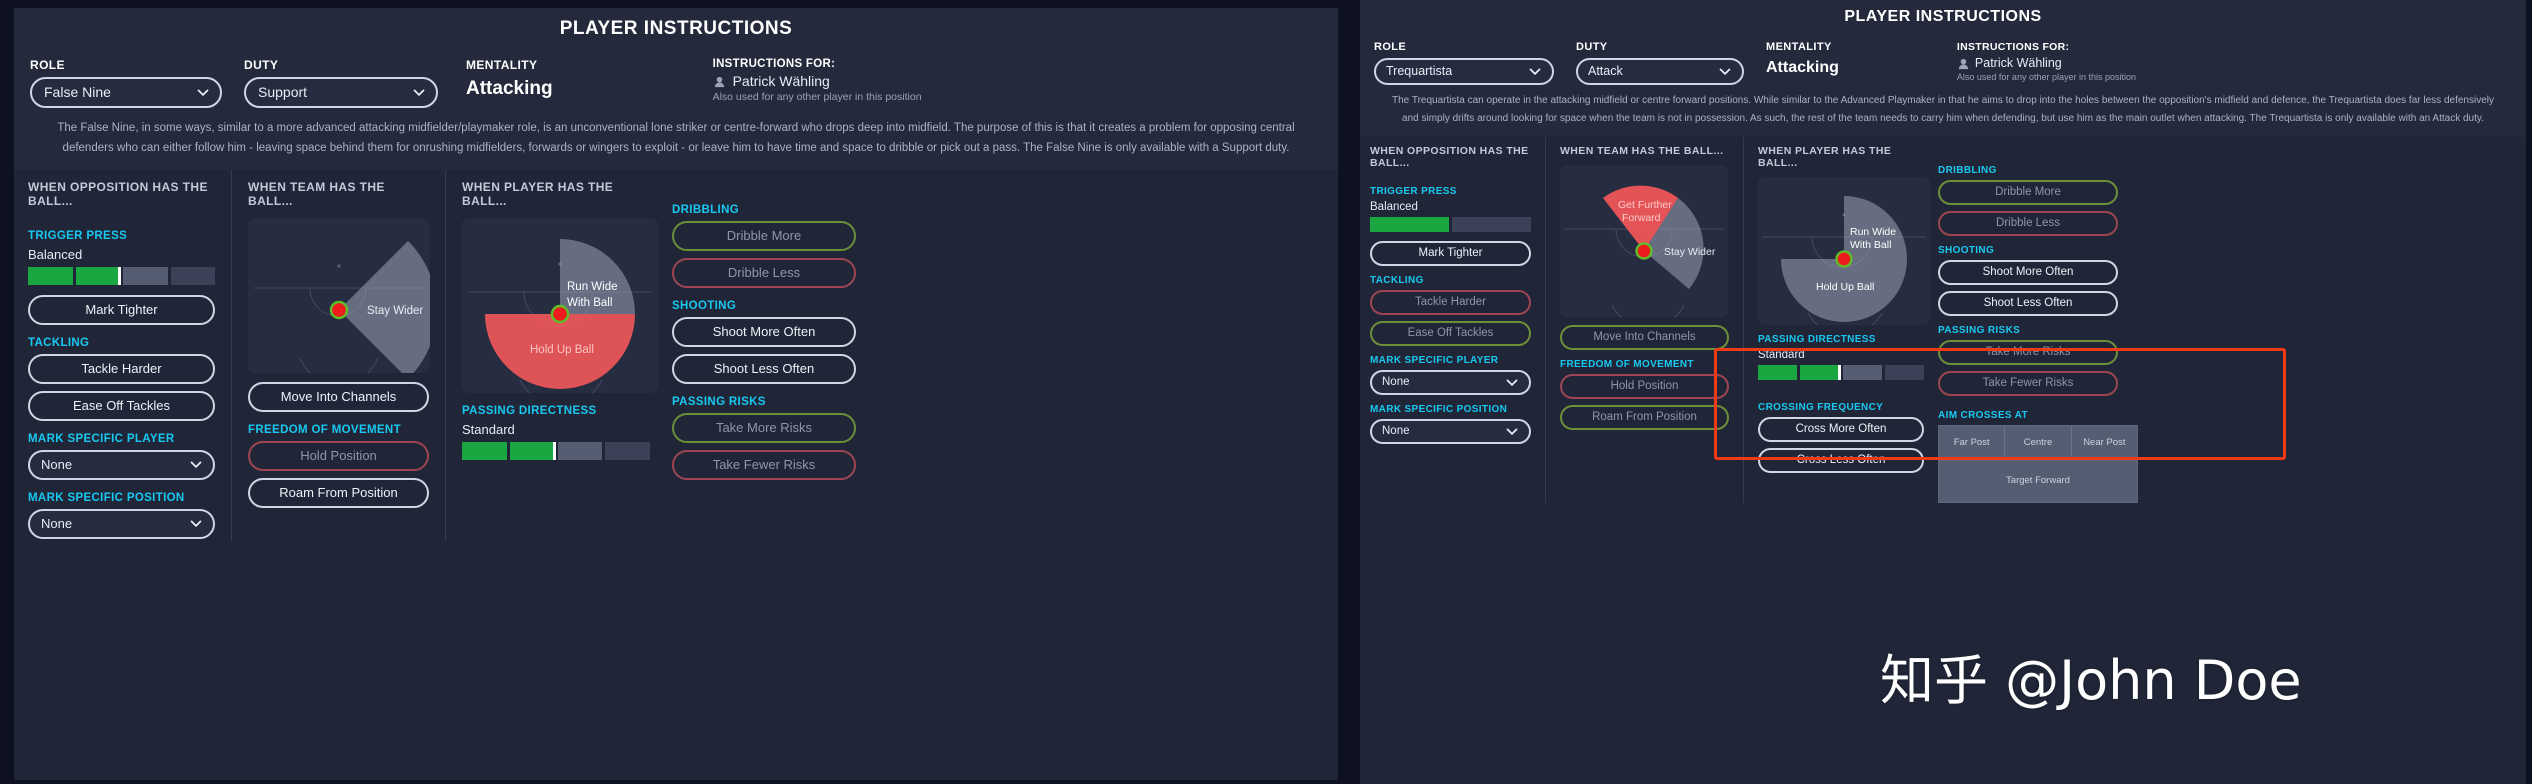  I want to click on left-shoot-less-button: Shoot Less Often, so click(764, 369).